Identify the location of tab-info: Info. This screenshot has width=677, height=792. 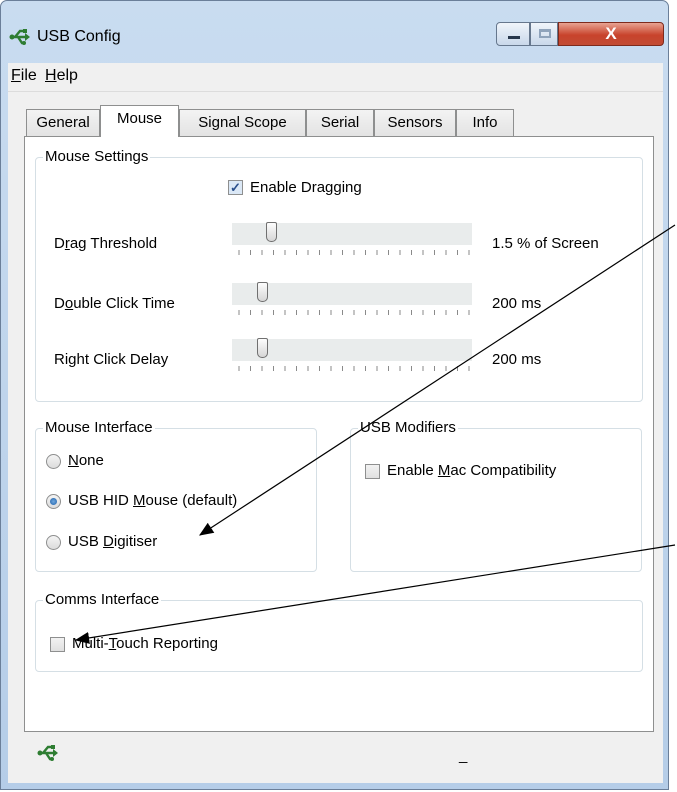
(485, 122).